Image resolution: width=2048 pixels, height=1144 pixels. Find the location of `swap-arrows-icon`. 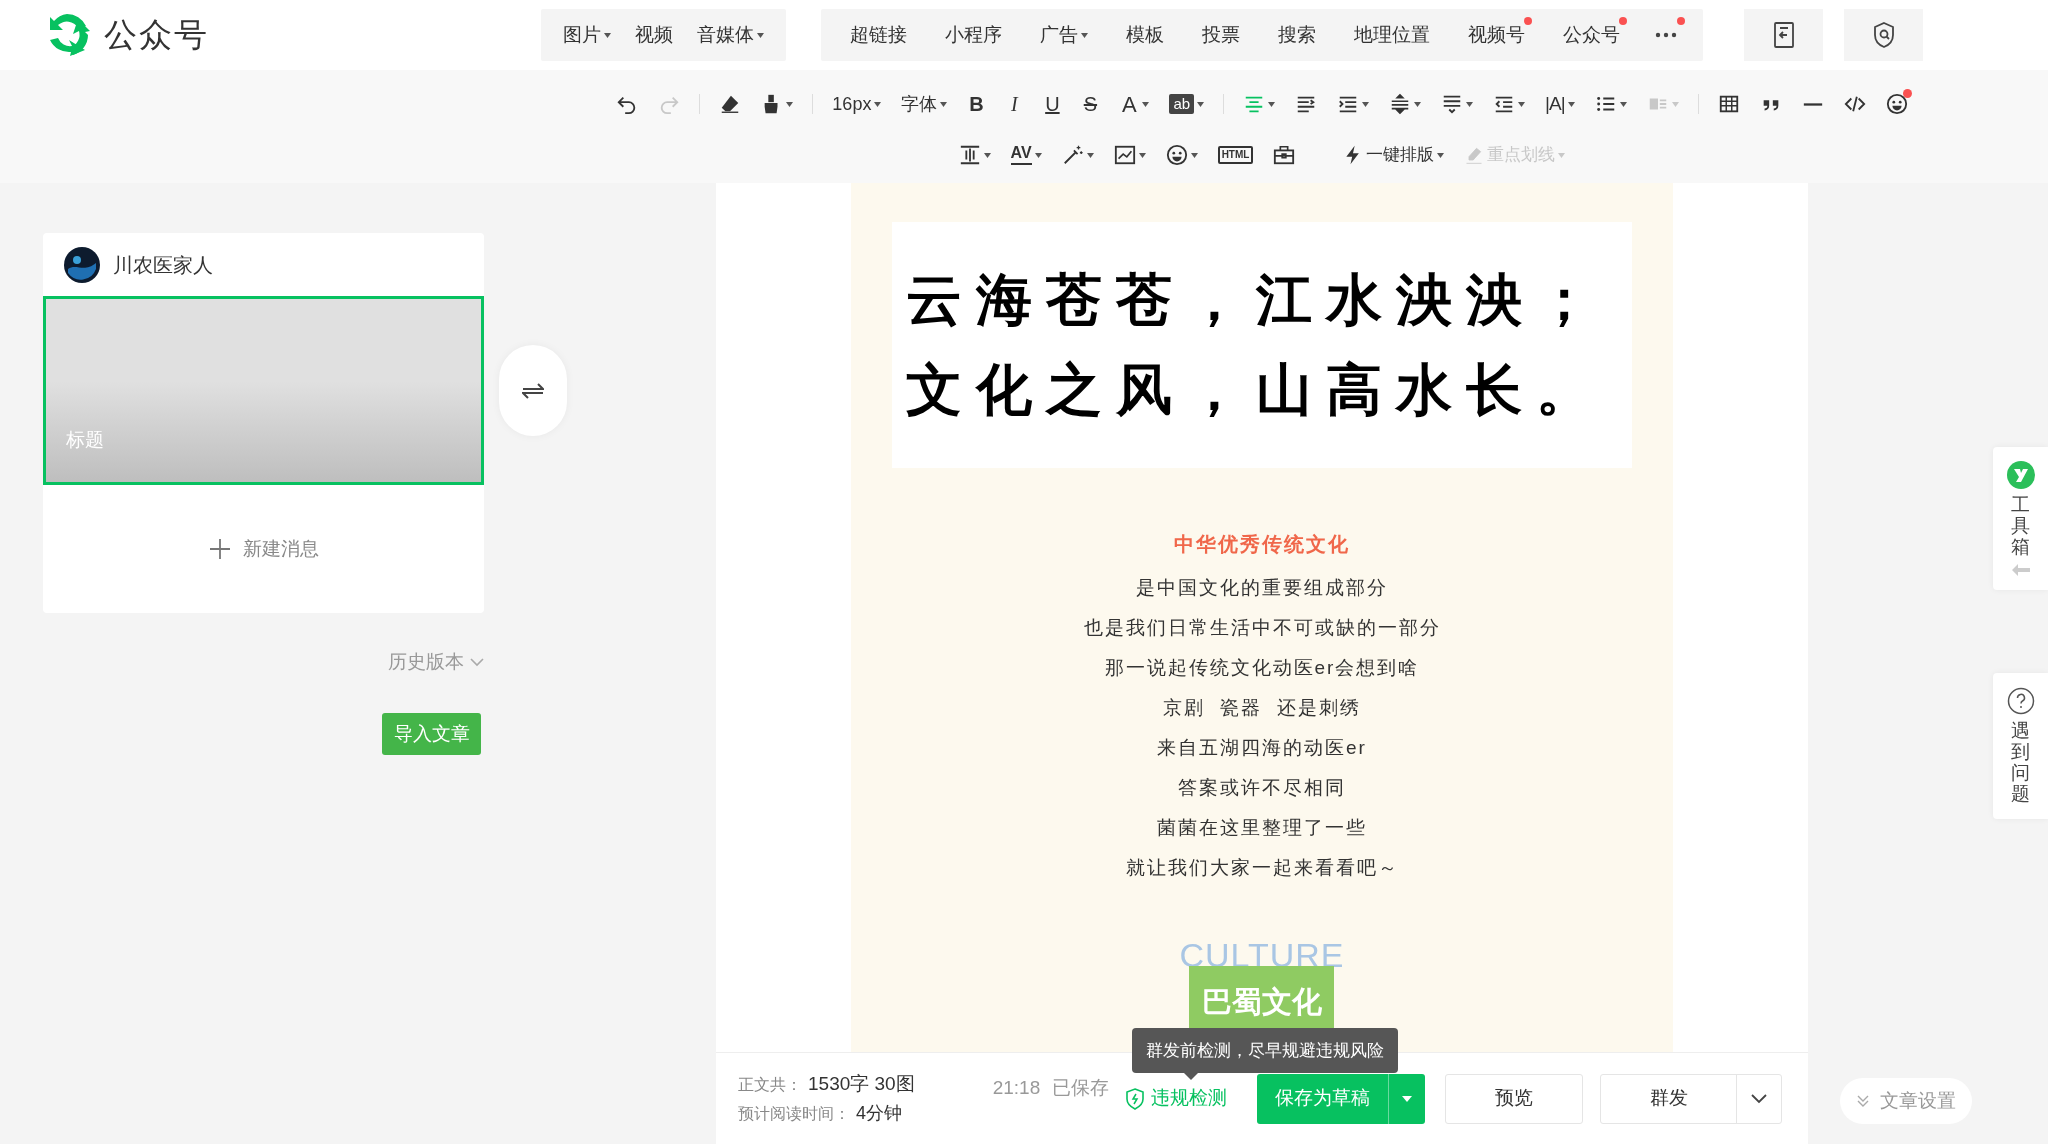

swap-arrows-icon is located at coordinates (533, 390).